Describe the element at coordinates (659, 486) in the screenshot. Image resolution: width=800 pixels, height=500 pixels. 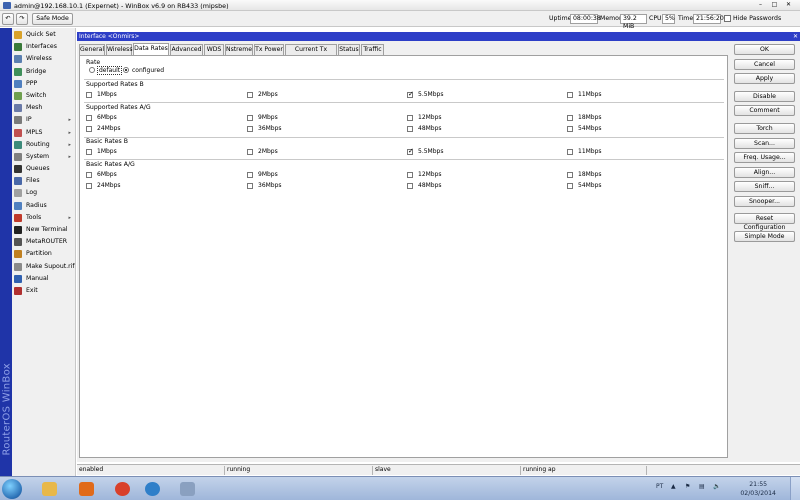
I see `language-indicator: PT` at that location.